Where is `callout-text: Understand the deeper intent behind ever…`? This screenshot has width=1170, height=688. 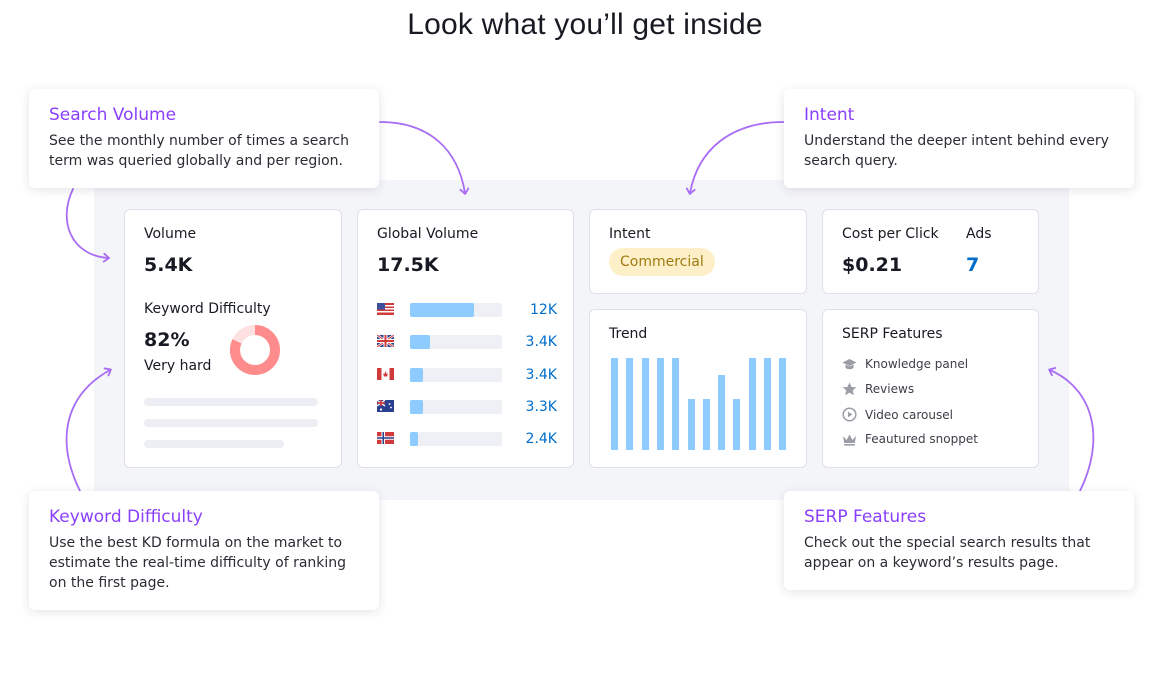 callout-text: Understand the deeper intent behind ever… is located at coordinates (956, 151).